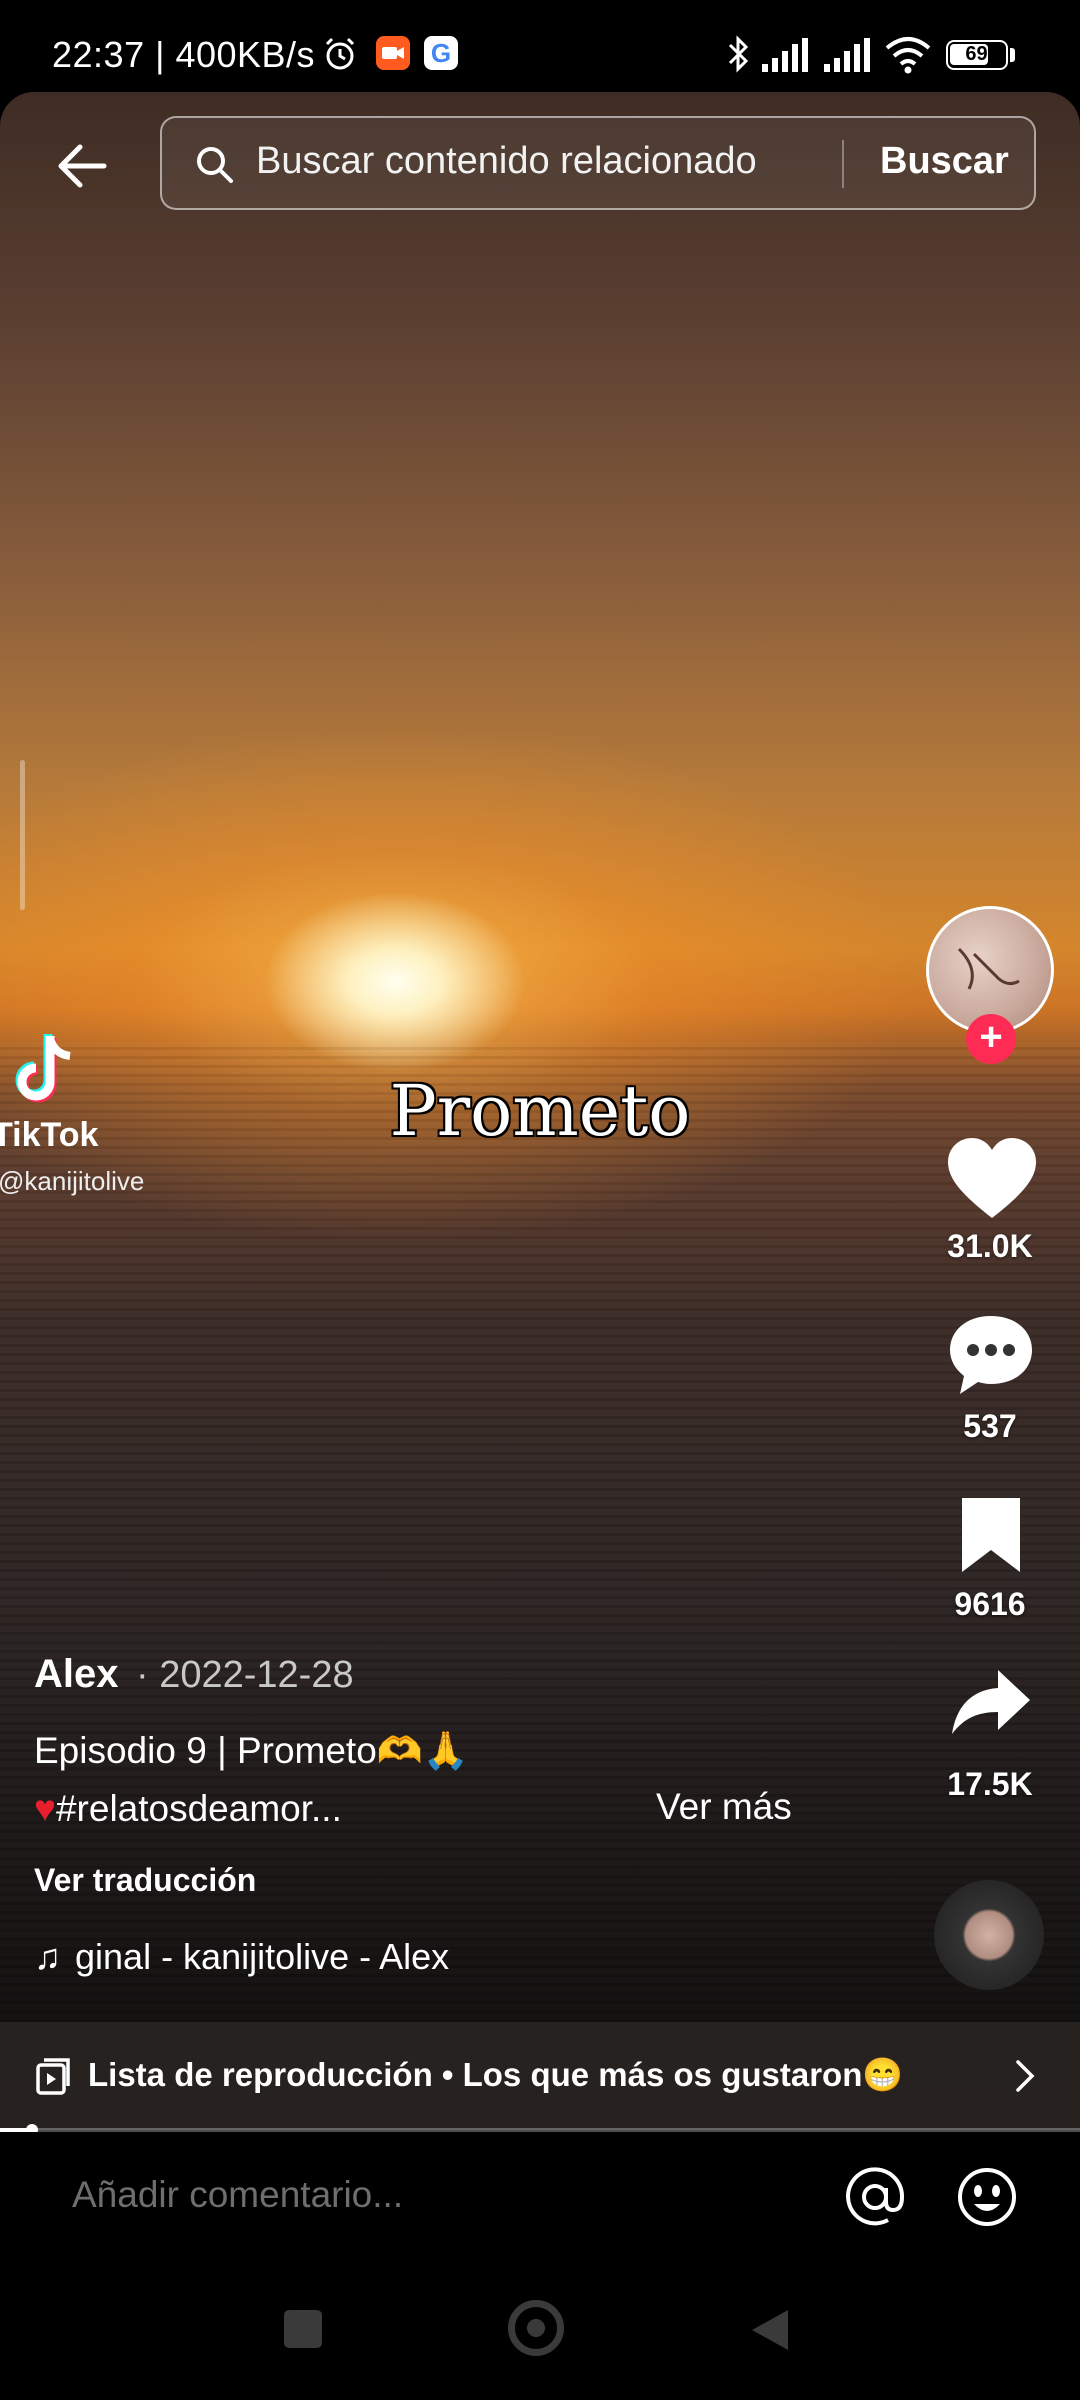 This screenshot has height=2400, width=1080. I want to click on search-box: Buscar contenido relacionado Buscar, so click(598, 163).